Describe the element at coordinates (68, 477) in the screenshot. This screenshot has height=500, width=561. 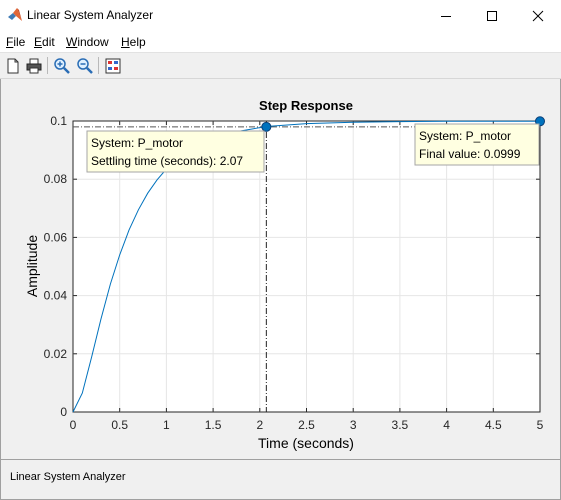
I see `status-text: Linear System Analyzer` at that location.